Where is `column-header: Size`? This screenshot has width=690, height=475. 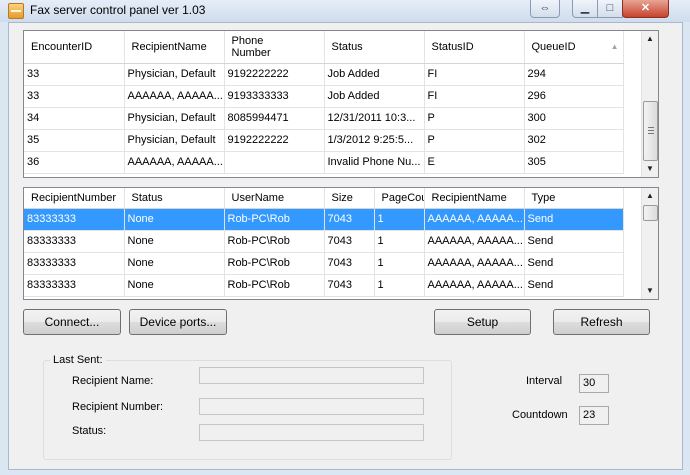 column-header: Size is located at coordinates (349, 198).